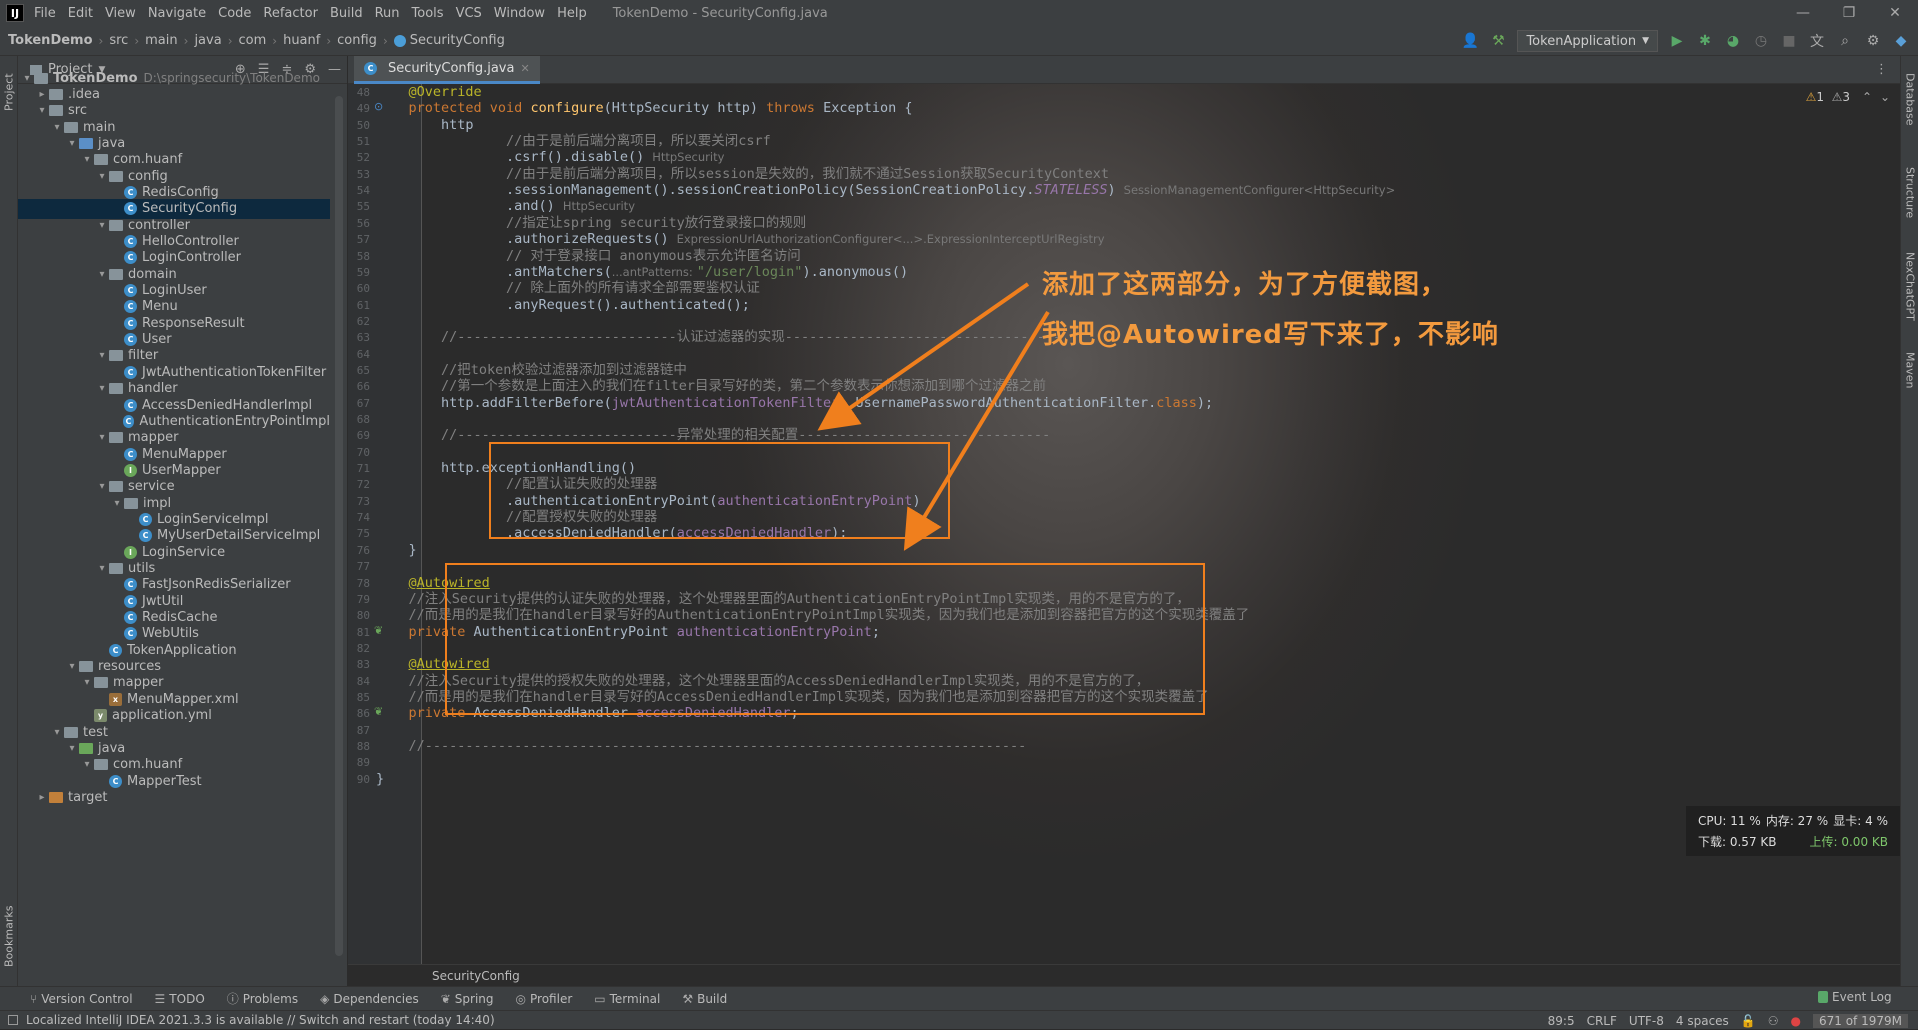  What do you see at coordinates (1602, 1021) in the screenshot?
I see `line-separator: CRLF` at bounding box center [1602, 1021].